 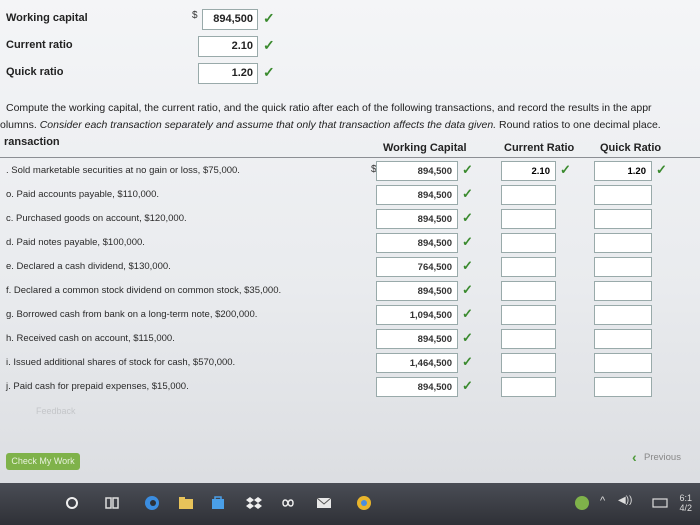 I want to click on chrome-icon, so click(x=364, y=503).